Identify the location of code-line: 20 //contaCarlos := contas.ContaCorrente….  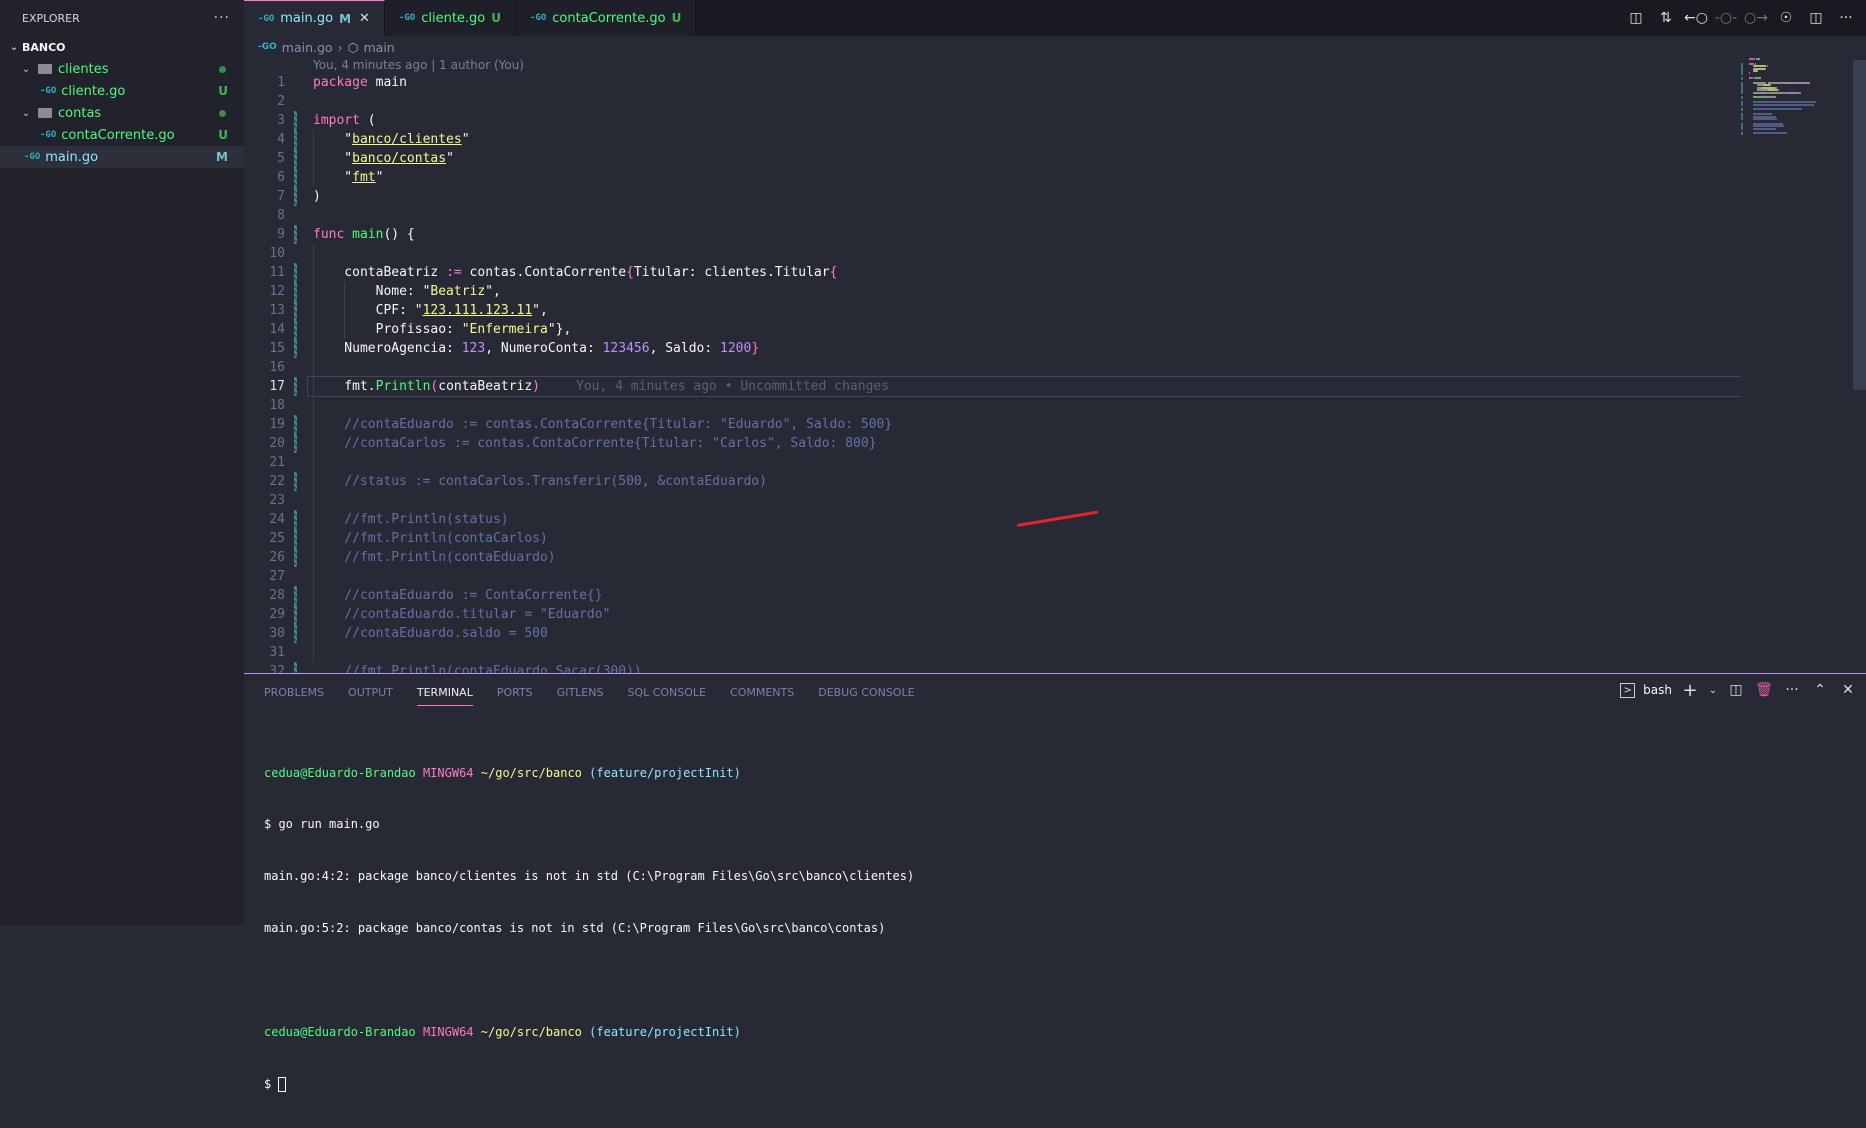
(992, 443).